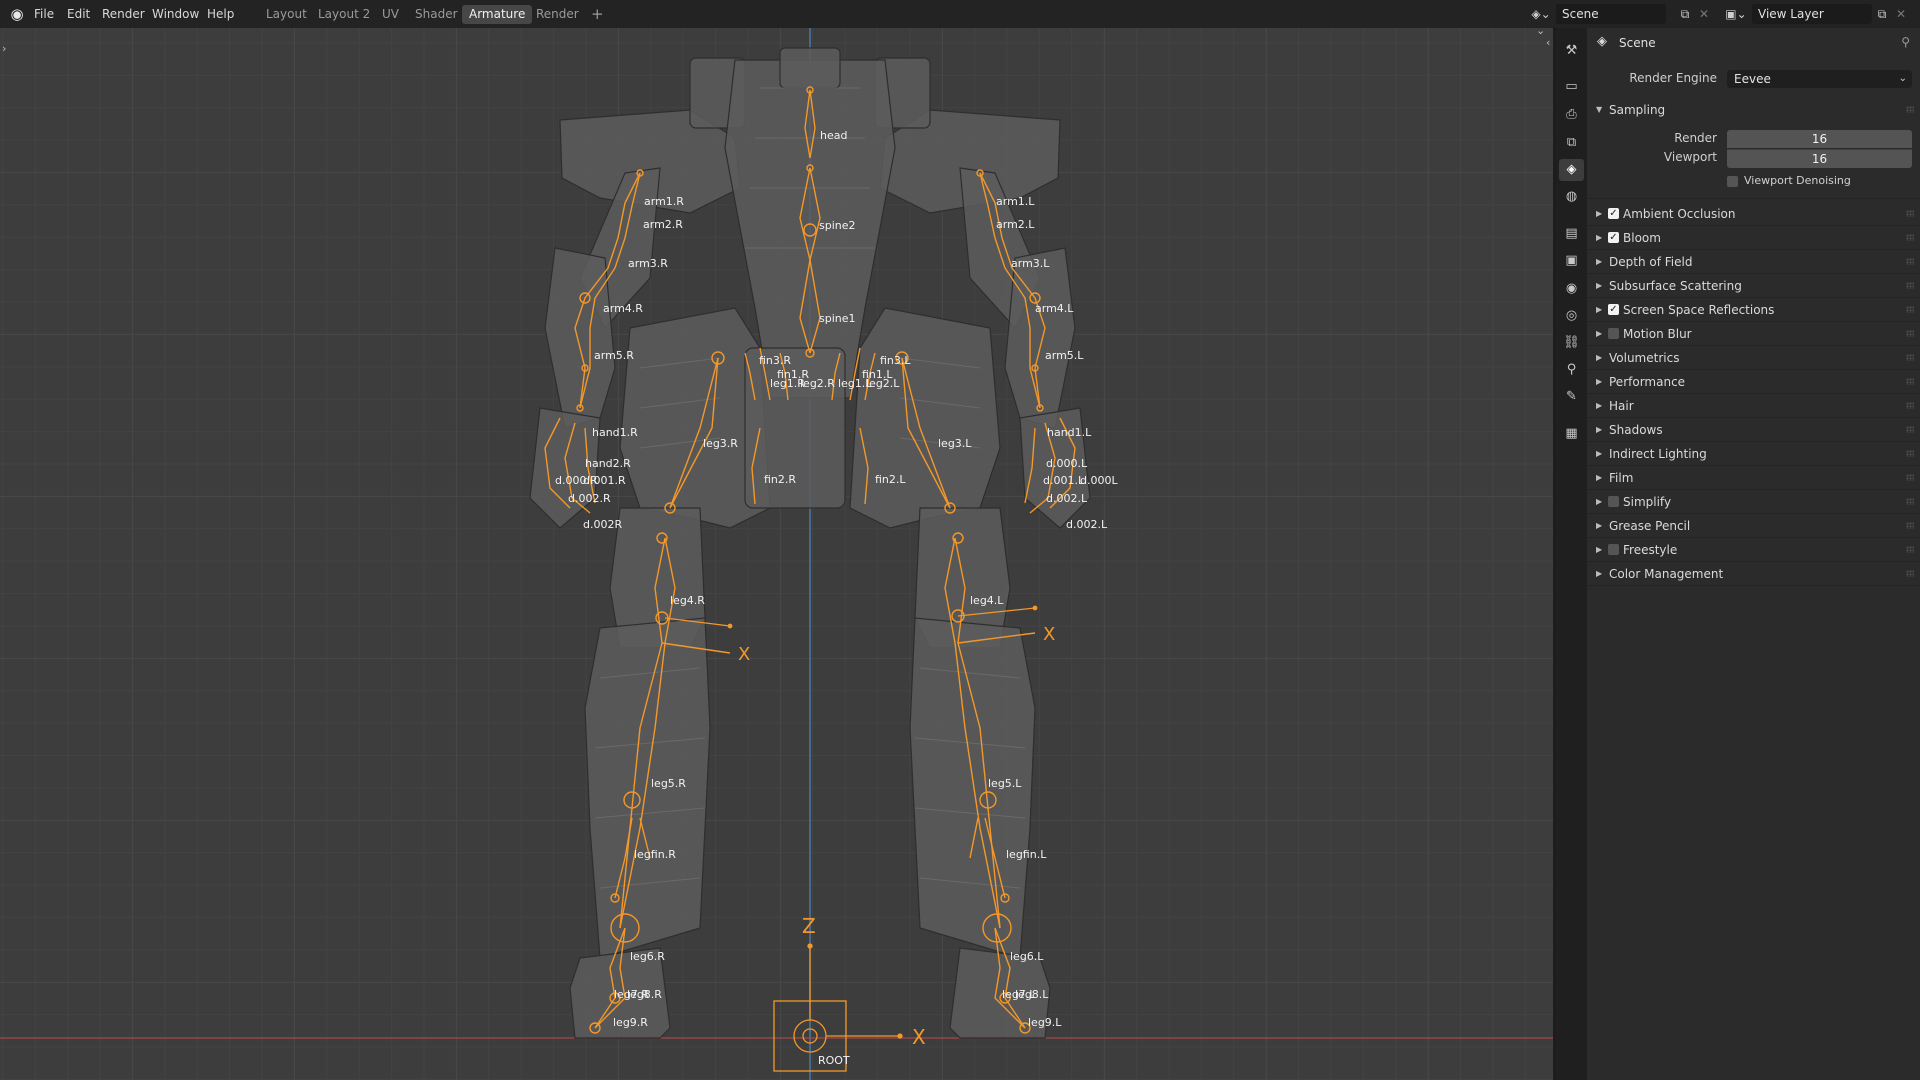 Image resolution: width=1920 pixels, height=1080 pixels. Describe the element at coordinates (1812, 14) in the screenshot. I see `view-layer-name-field: View Layer` at that location.